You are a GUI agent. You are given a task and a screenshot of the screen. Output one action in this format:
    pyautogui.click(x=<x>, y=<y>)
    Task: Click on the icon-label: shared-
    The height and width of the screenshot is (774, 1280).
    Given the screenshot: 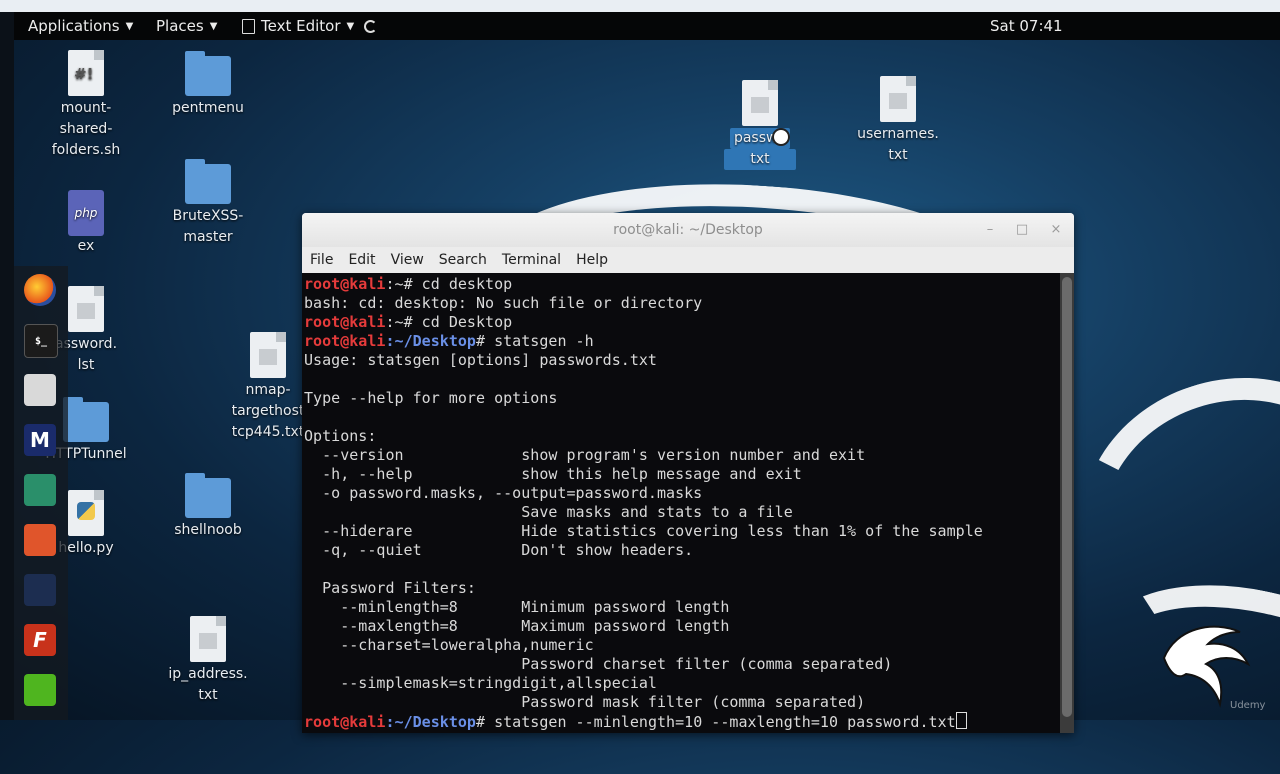 What is the action you would take?
    pyautogui.click(x=86, y=129)
    